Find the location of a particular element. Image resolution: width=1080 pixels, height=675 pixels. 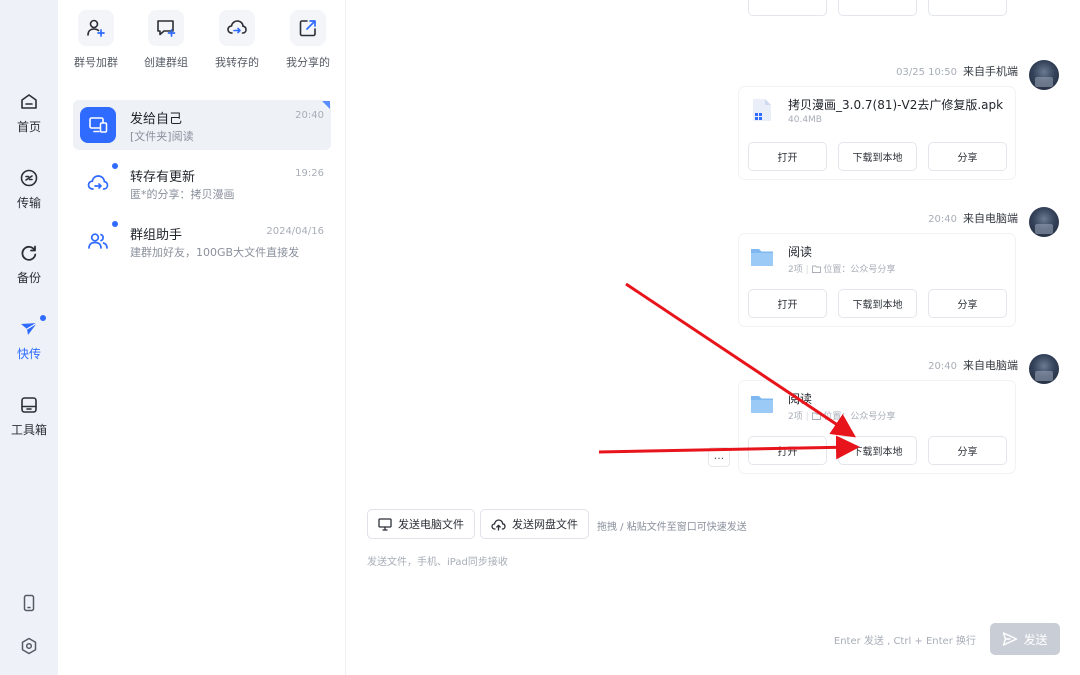

rail-item-label: 备份 is located at coordinates (28, 278).